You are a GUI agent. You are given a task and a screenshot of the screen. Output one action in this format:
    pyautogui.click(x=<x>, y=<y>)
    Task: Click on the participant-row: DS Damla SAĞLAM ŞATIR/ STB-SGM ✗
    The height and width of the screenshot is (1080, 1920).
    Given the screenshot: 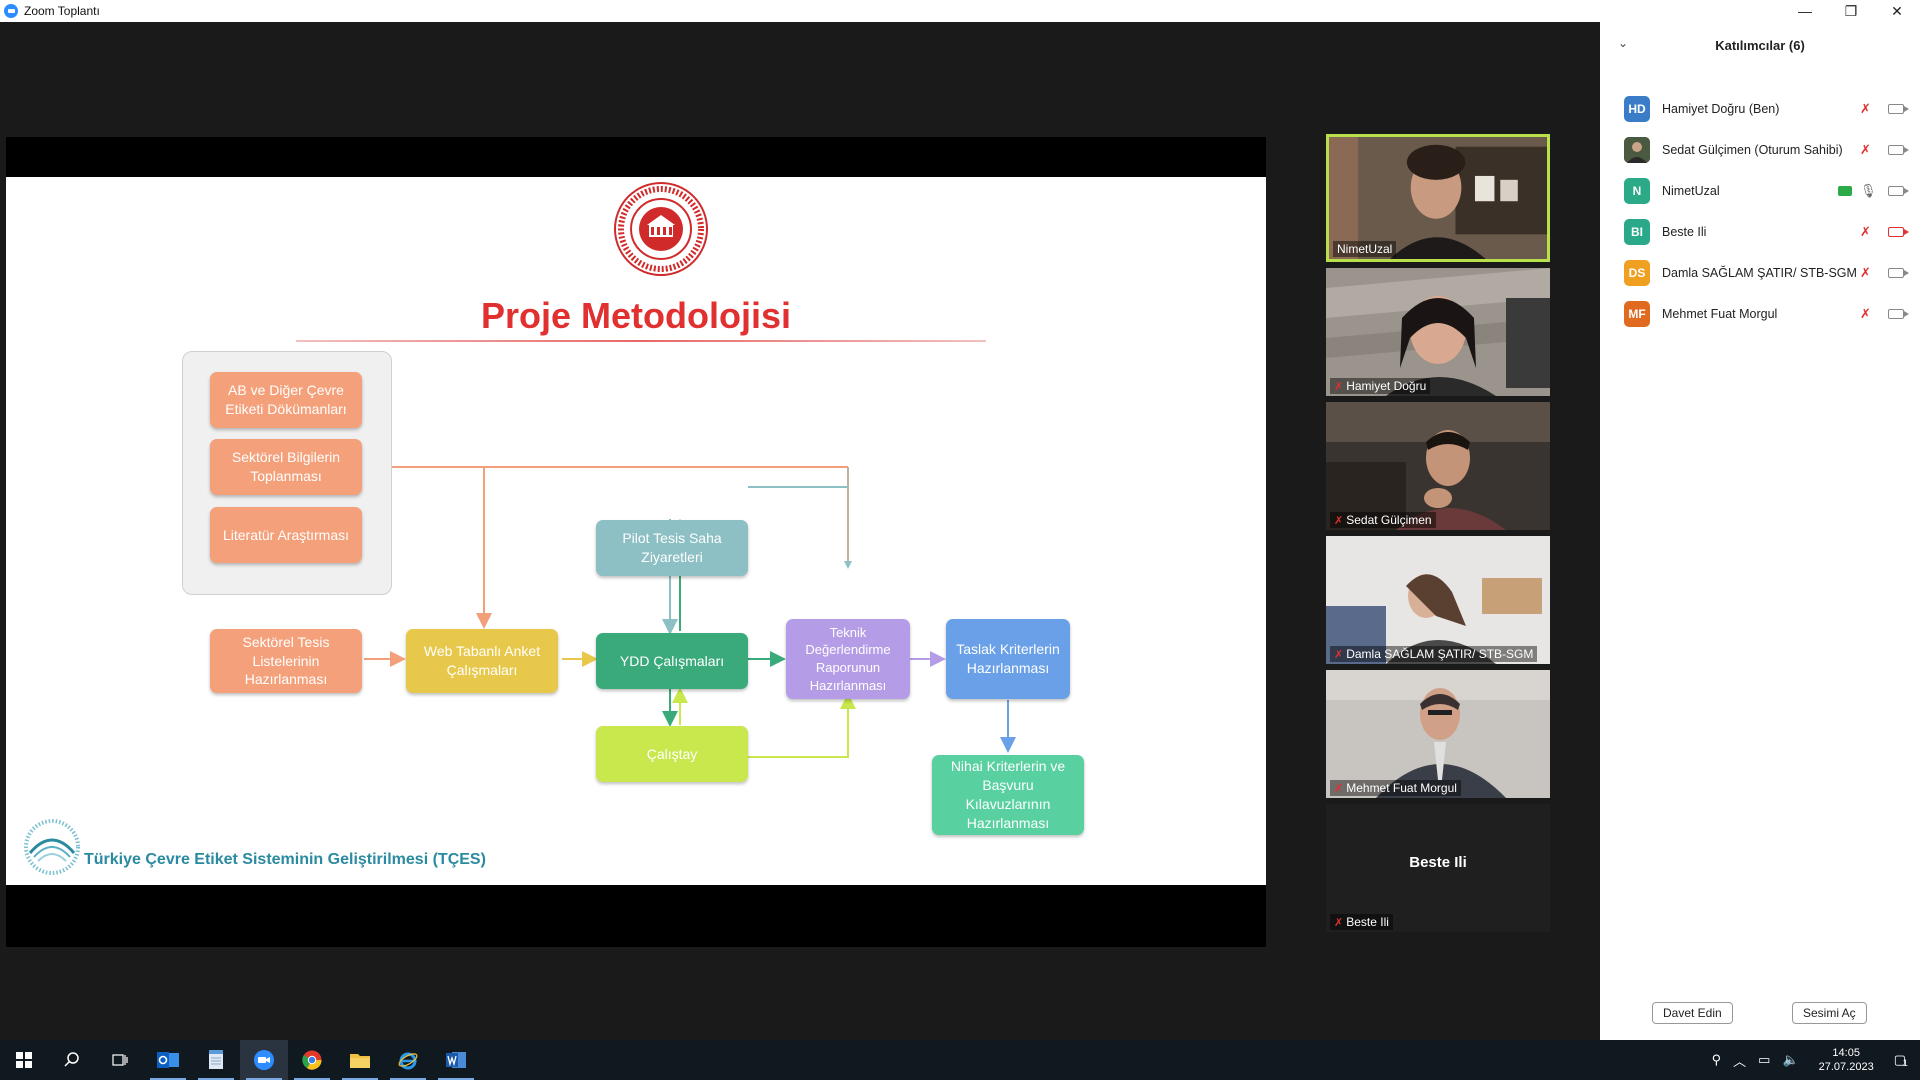 What is the action you would take?
    pyautogui.click(x=1760, y=272)
    